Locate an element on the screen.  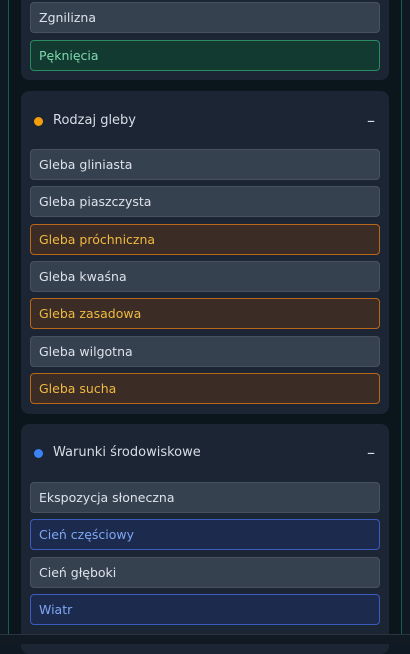
panel-header: Rodzaj gleby – is located at coordinates (205, 121).